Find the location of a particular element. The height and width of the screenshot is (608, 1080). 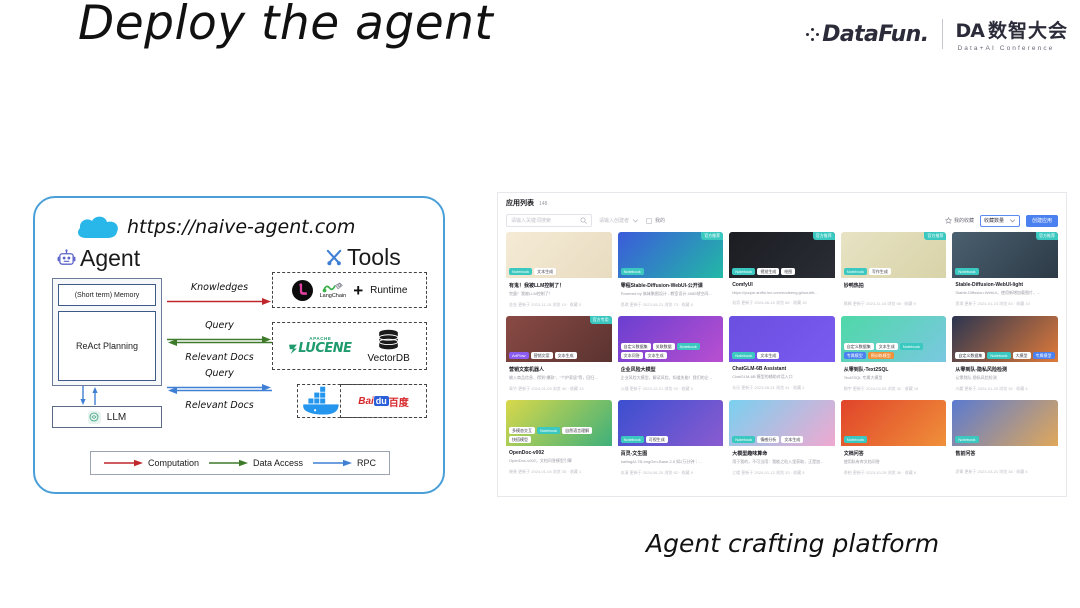

card-badge: 绘图 is located at coordinates (788, 271).